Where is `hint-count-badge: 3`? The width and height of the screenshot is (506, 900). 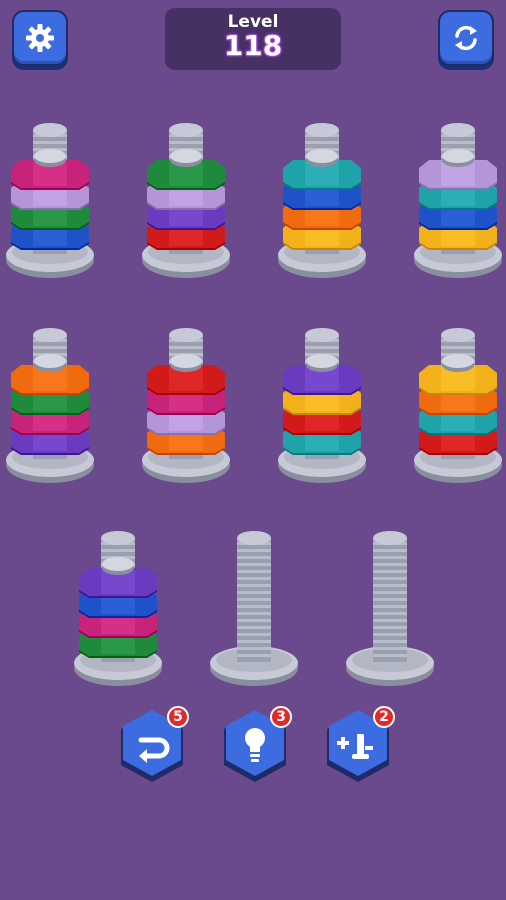
hint-count-badge: 3 is located at coordinates (281, 717).